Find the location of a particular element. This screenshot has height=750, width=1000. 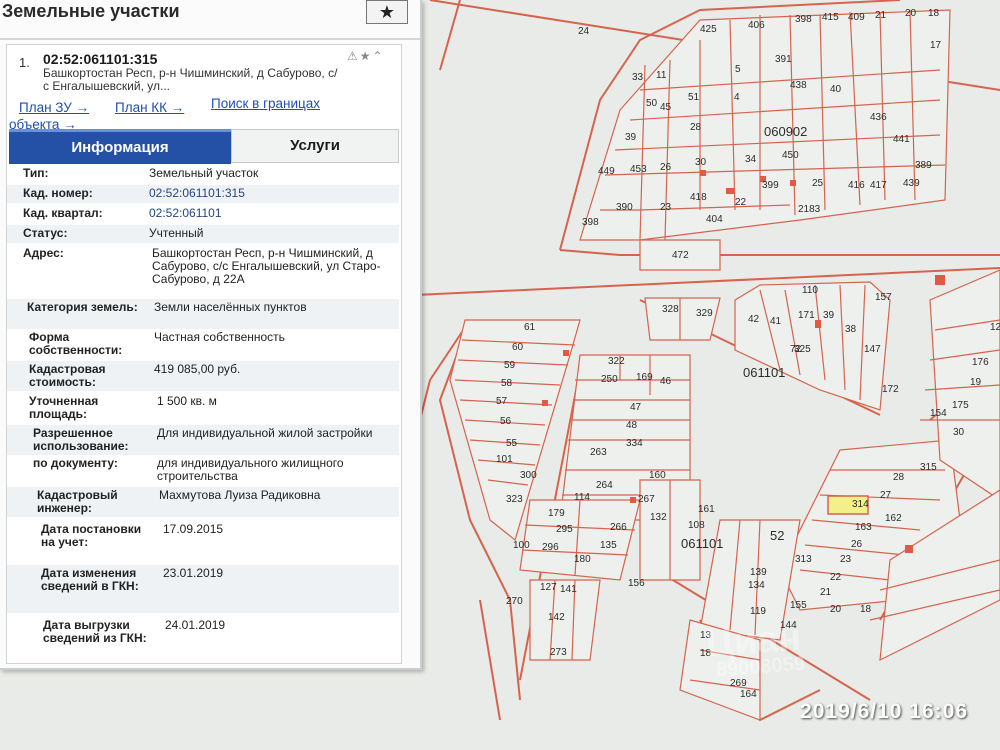

attribute-key: Кадастровая стоимость: is located at coordinates (67, 375).